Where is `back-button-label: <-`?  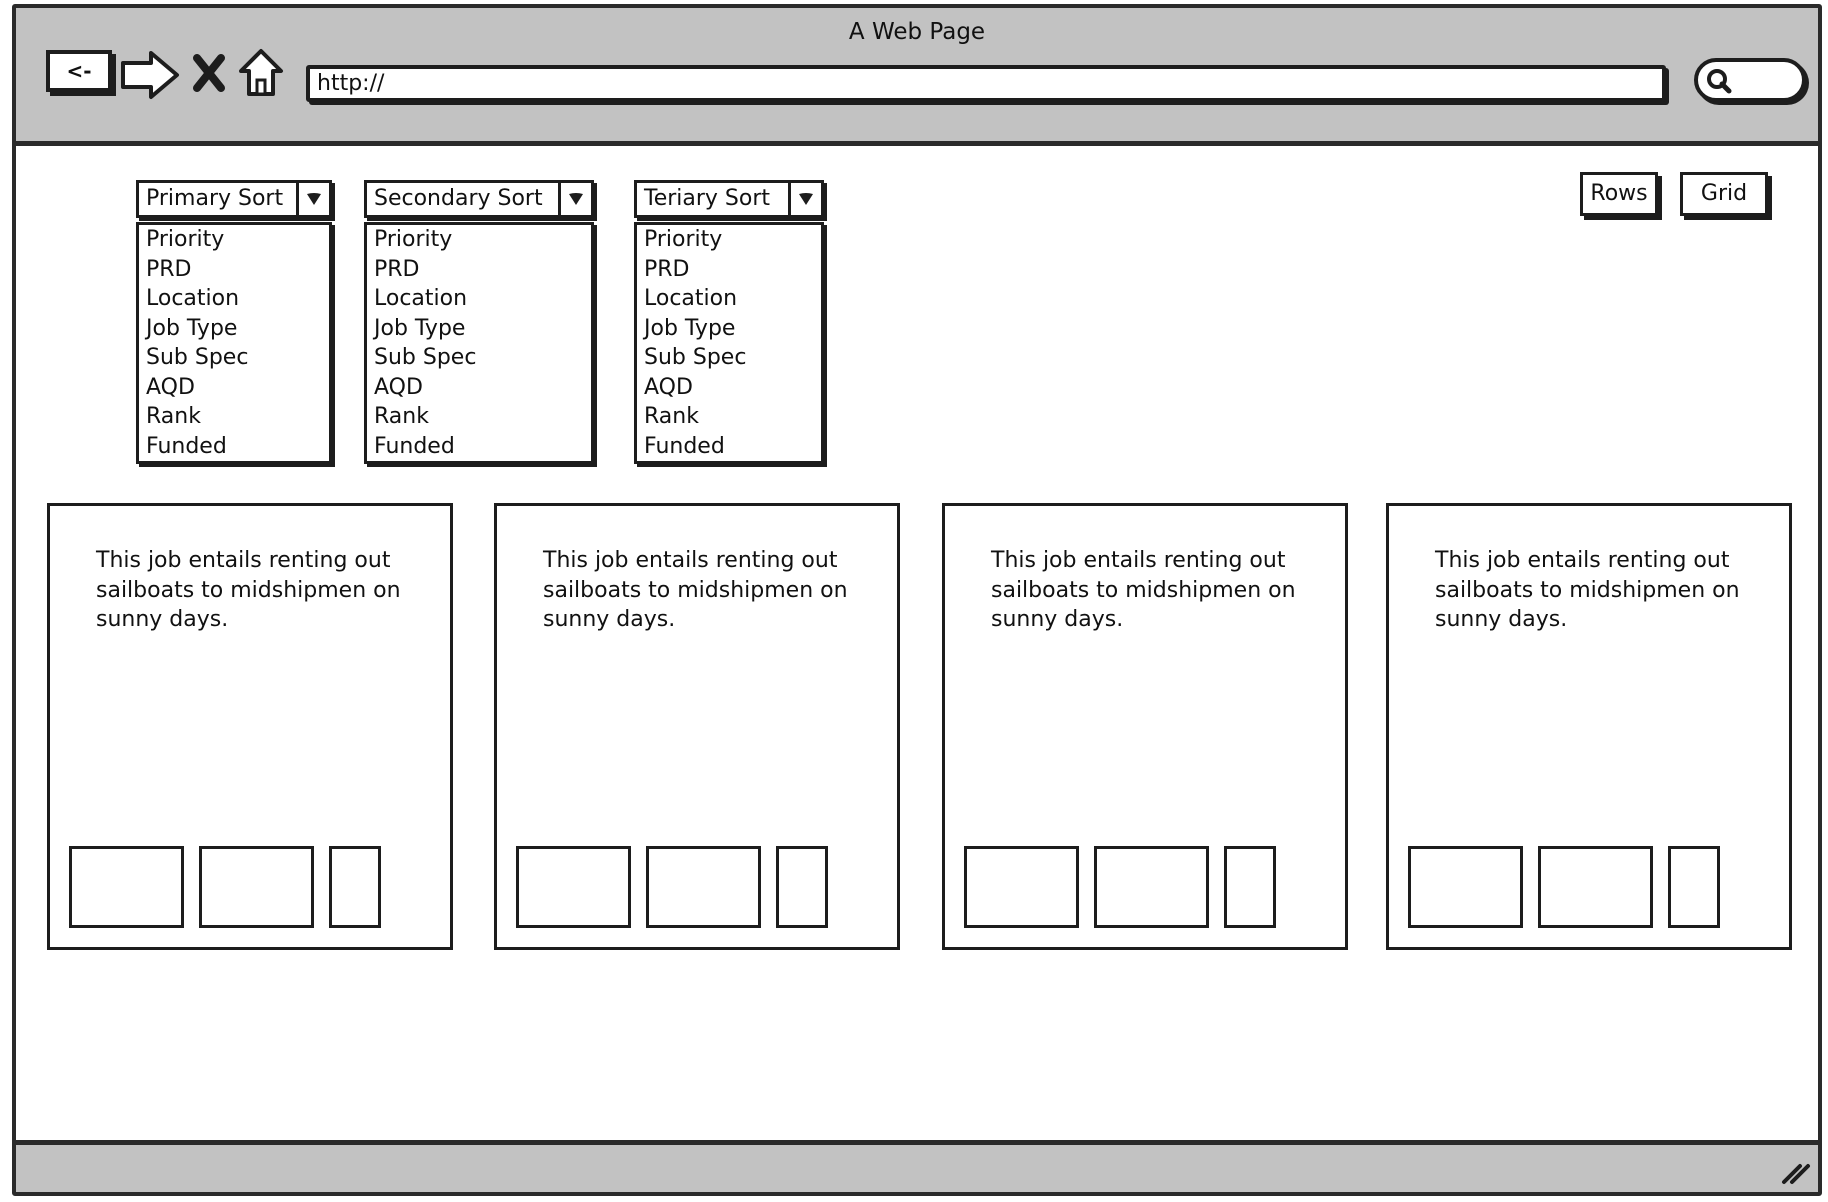
back-button-label: <- is located at coordinates (79, 71).